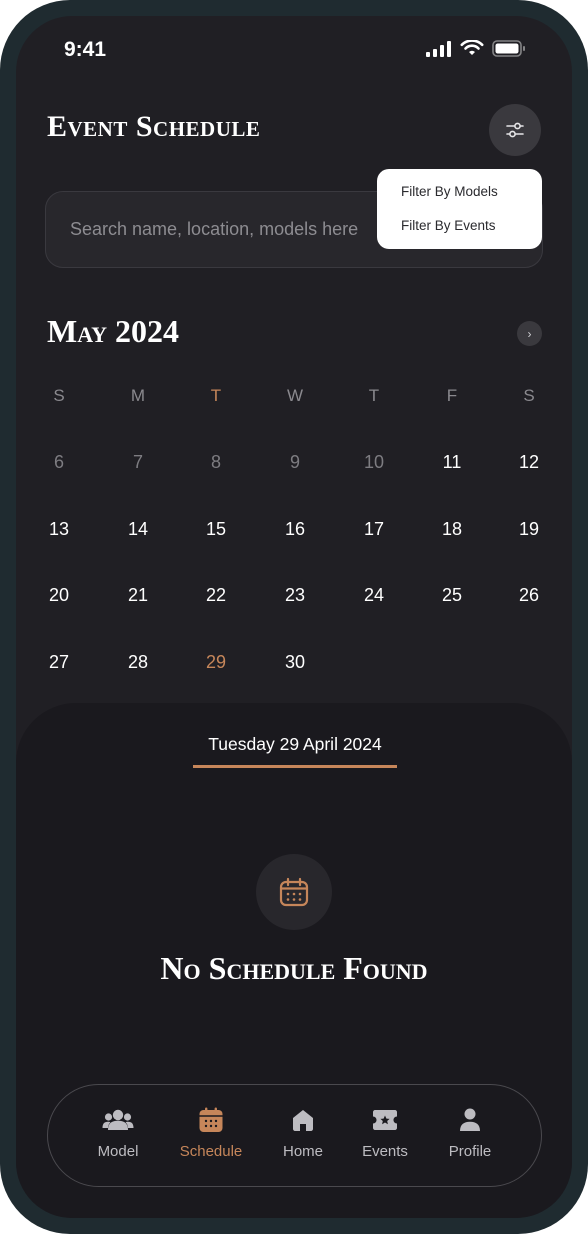  I want to click on empty-state-badge, so click(294, 892).